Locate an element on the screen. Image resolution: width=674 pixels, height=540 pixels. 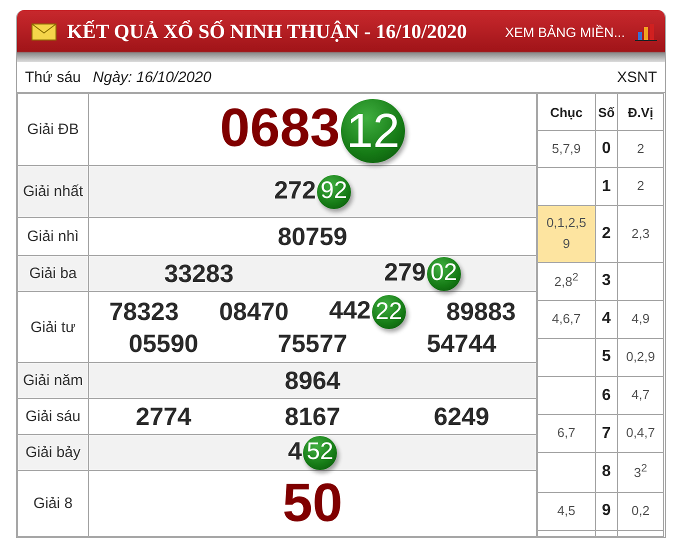
winning-number: 2774 is located at coordinates (164, 417).